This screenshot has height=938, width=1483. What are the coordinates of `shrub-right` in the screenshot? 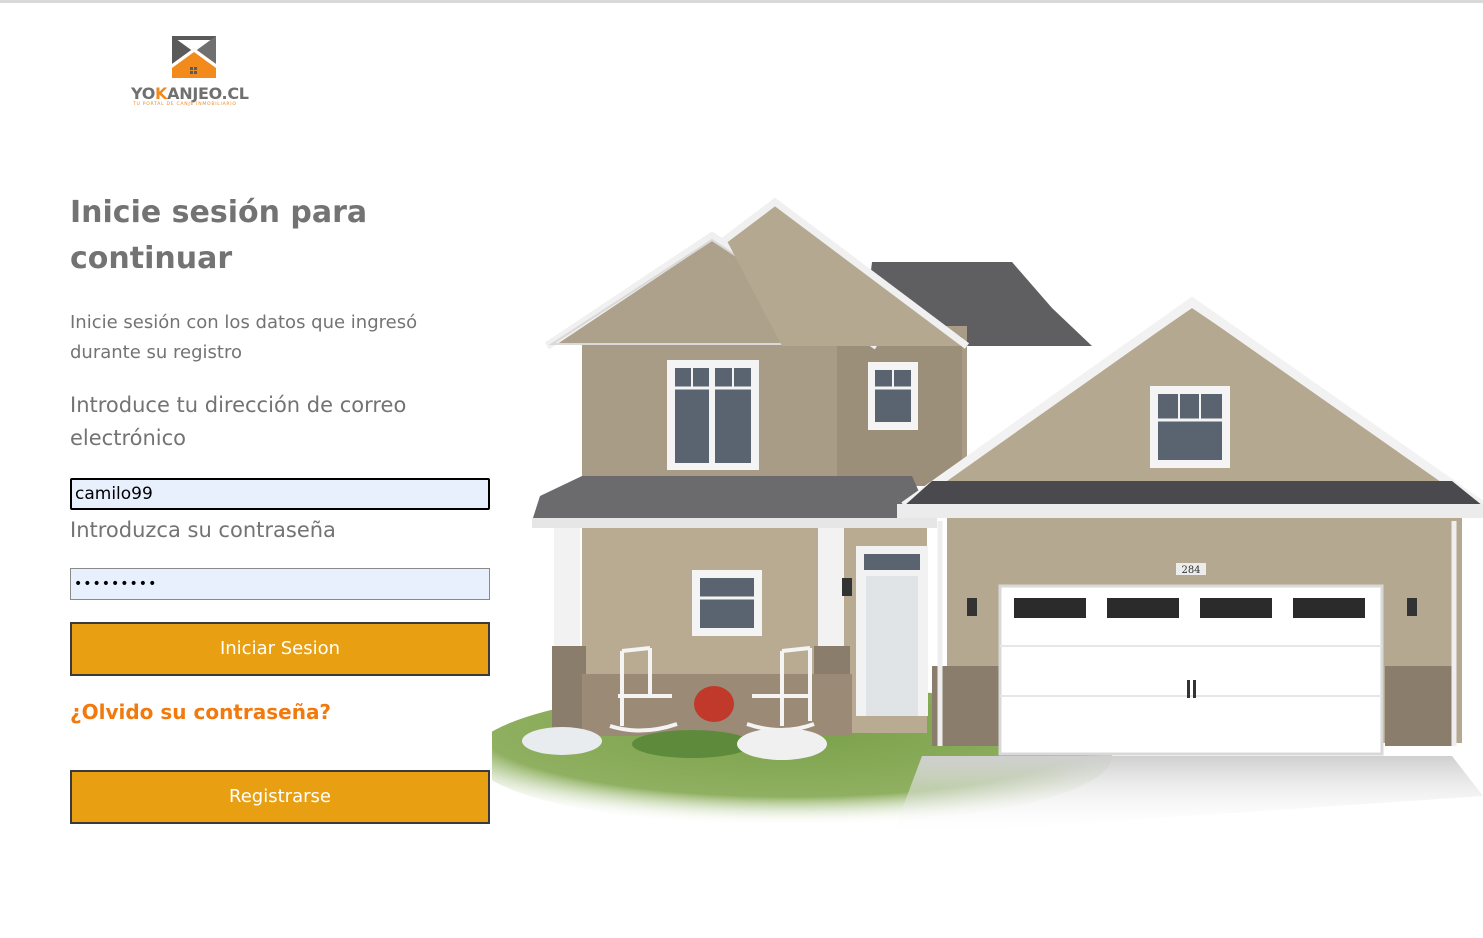 It's located at (782, 744).